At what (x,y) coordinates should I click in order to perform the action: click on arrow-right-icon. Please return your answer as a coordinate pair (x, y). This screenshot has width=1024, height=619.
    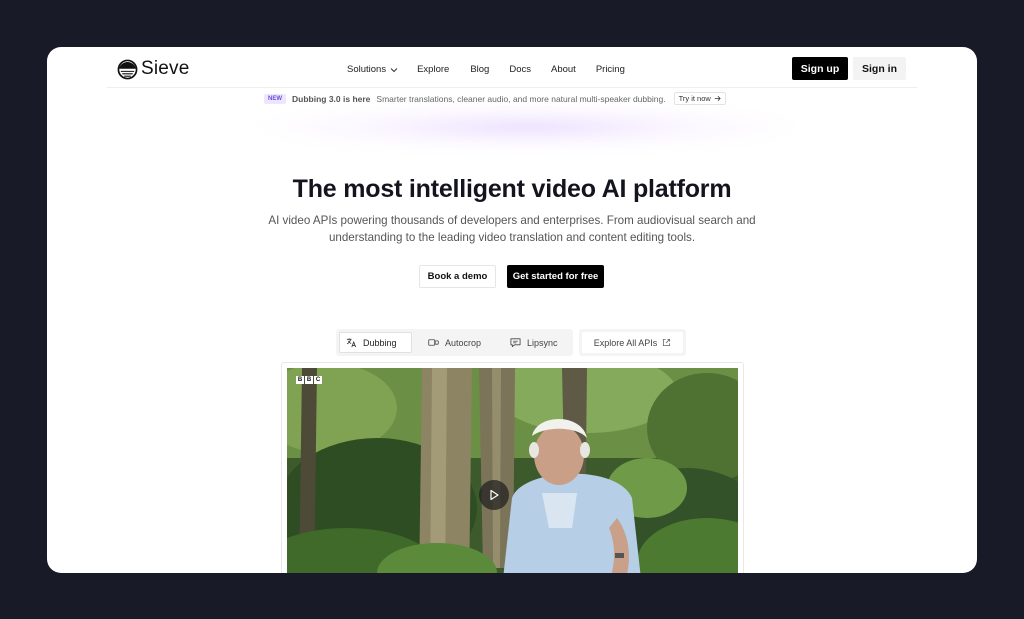
    Looking at the image, I should click on (717, 98).